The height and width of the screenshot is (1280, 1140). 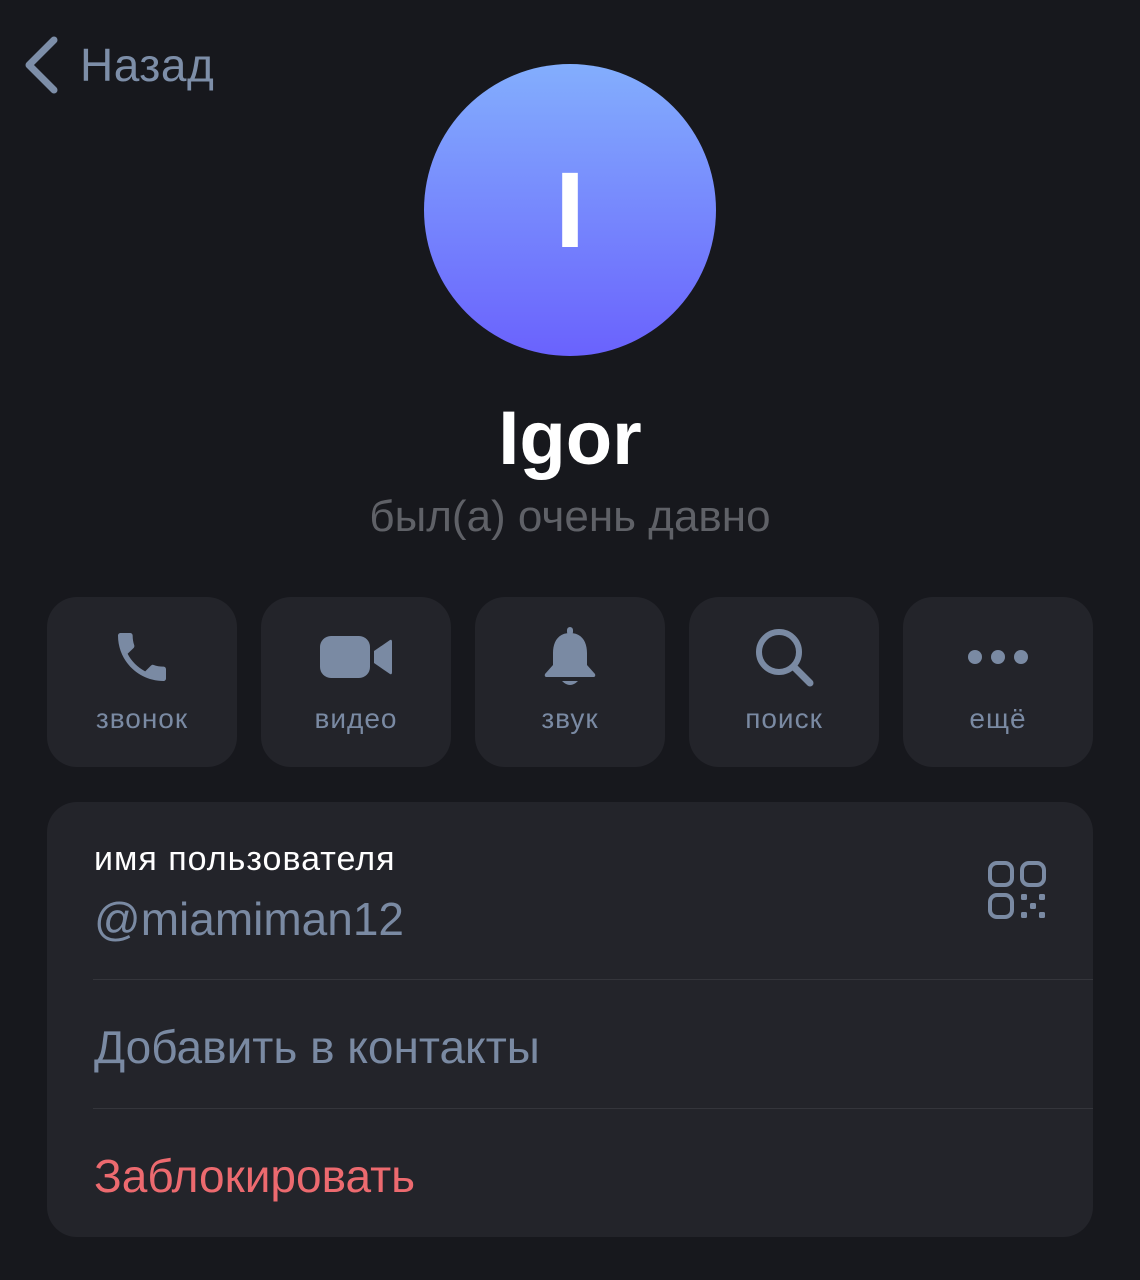 I want to click on username-value: @miamiman12, so click(x=249, y=919).